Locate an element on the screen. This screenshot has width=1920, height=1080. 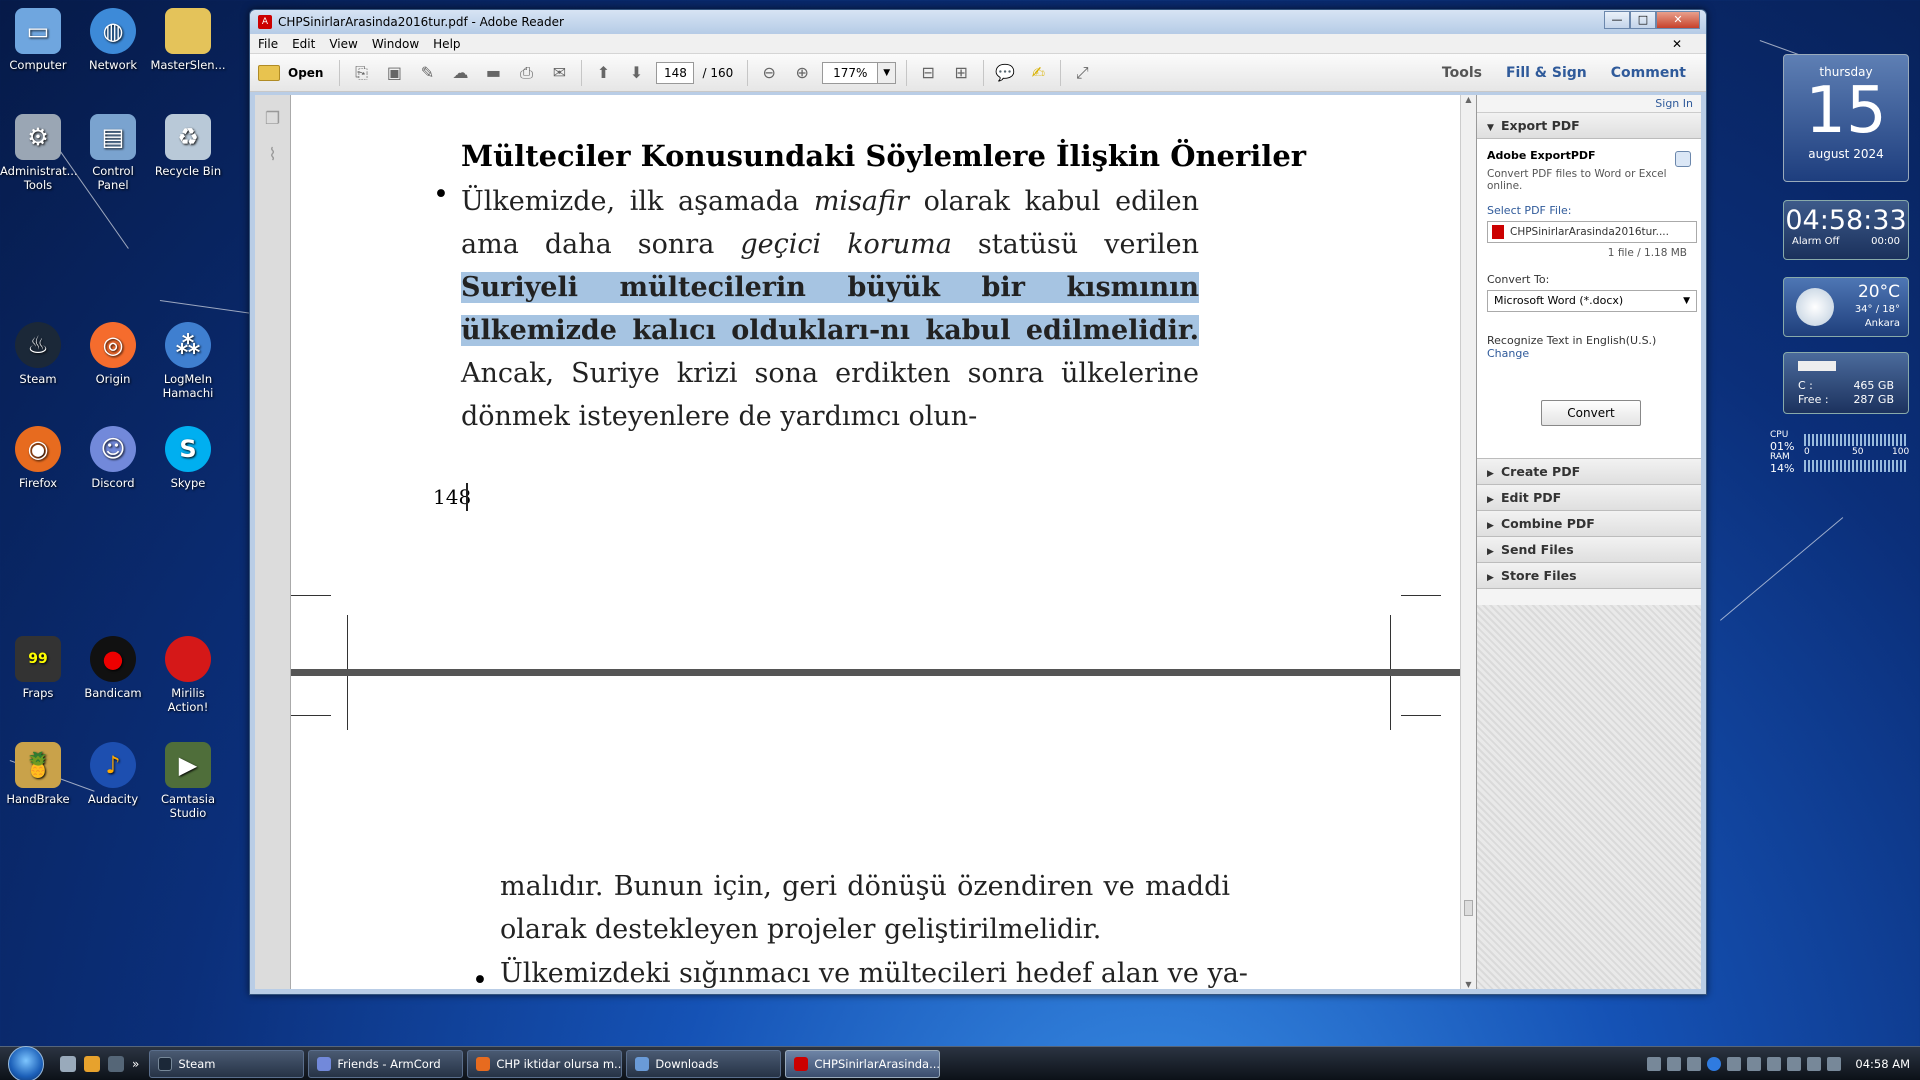
create-pdf-icon: ⎘ is located at coordinates (361, 73).